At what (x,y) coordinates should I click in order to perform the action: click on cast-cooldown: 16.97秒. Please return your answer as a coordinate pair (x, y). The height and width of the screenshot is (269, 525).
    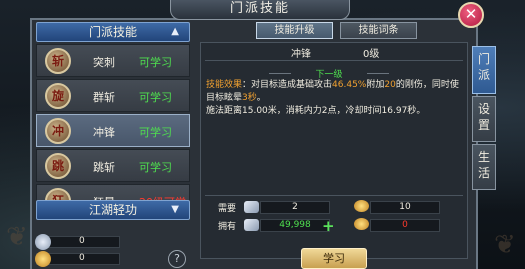
    Looking at the image, I should click on (399, 111).